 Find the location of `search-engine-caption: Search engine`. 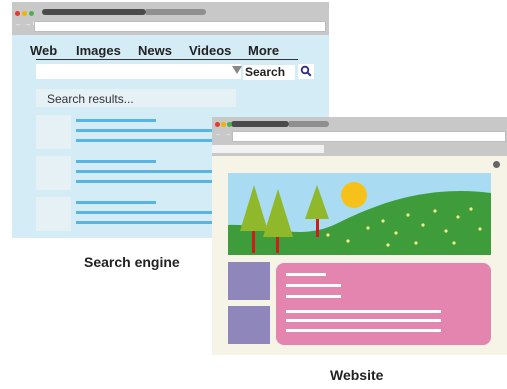

search-engine-caption: Search engine is located at coordinates (132, 262).